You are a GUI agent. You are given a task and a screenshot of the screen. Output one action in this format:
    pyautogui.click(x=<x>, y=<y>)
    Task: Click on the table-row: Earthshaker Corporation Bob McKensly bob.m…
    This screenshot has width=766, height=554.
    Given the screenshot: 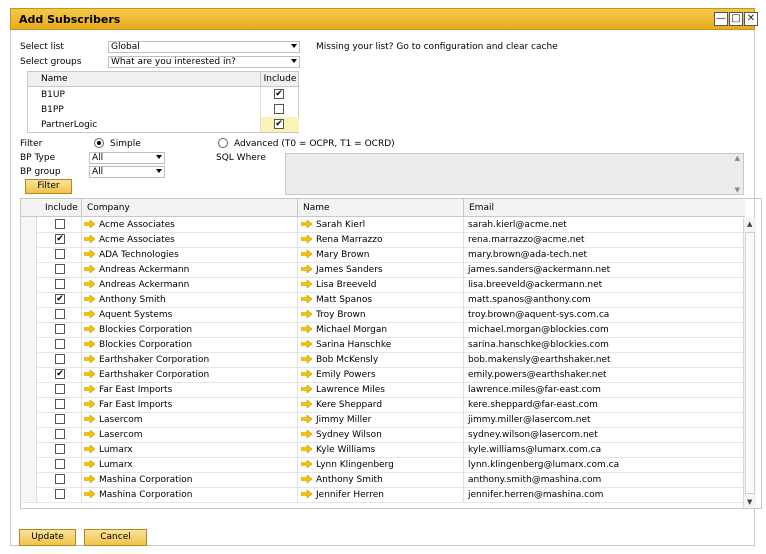 What is the action you would take?
    pyautogui.click(x=383, y=360)
    